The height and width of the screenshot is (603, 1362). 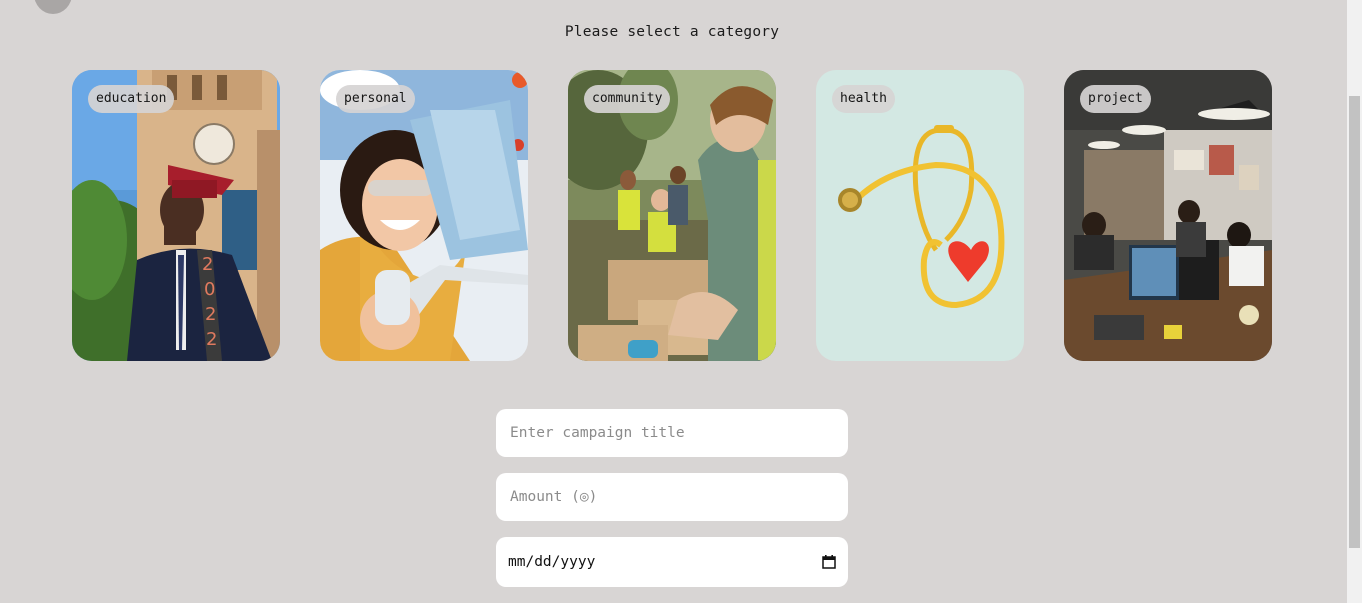 I want to click on campaign-form: mm/dd/yyyy, so click(x=672, y=506).